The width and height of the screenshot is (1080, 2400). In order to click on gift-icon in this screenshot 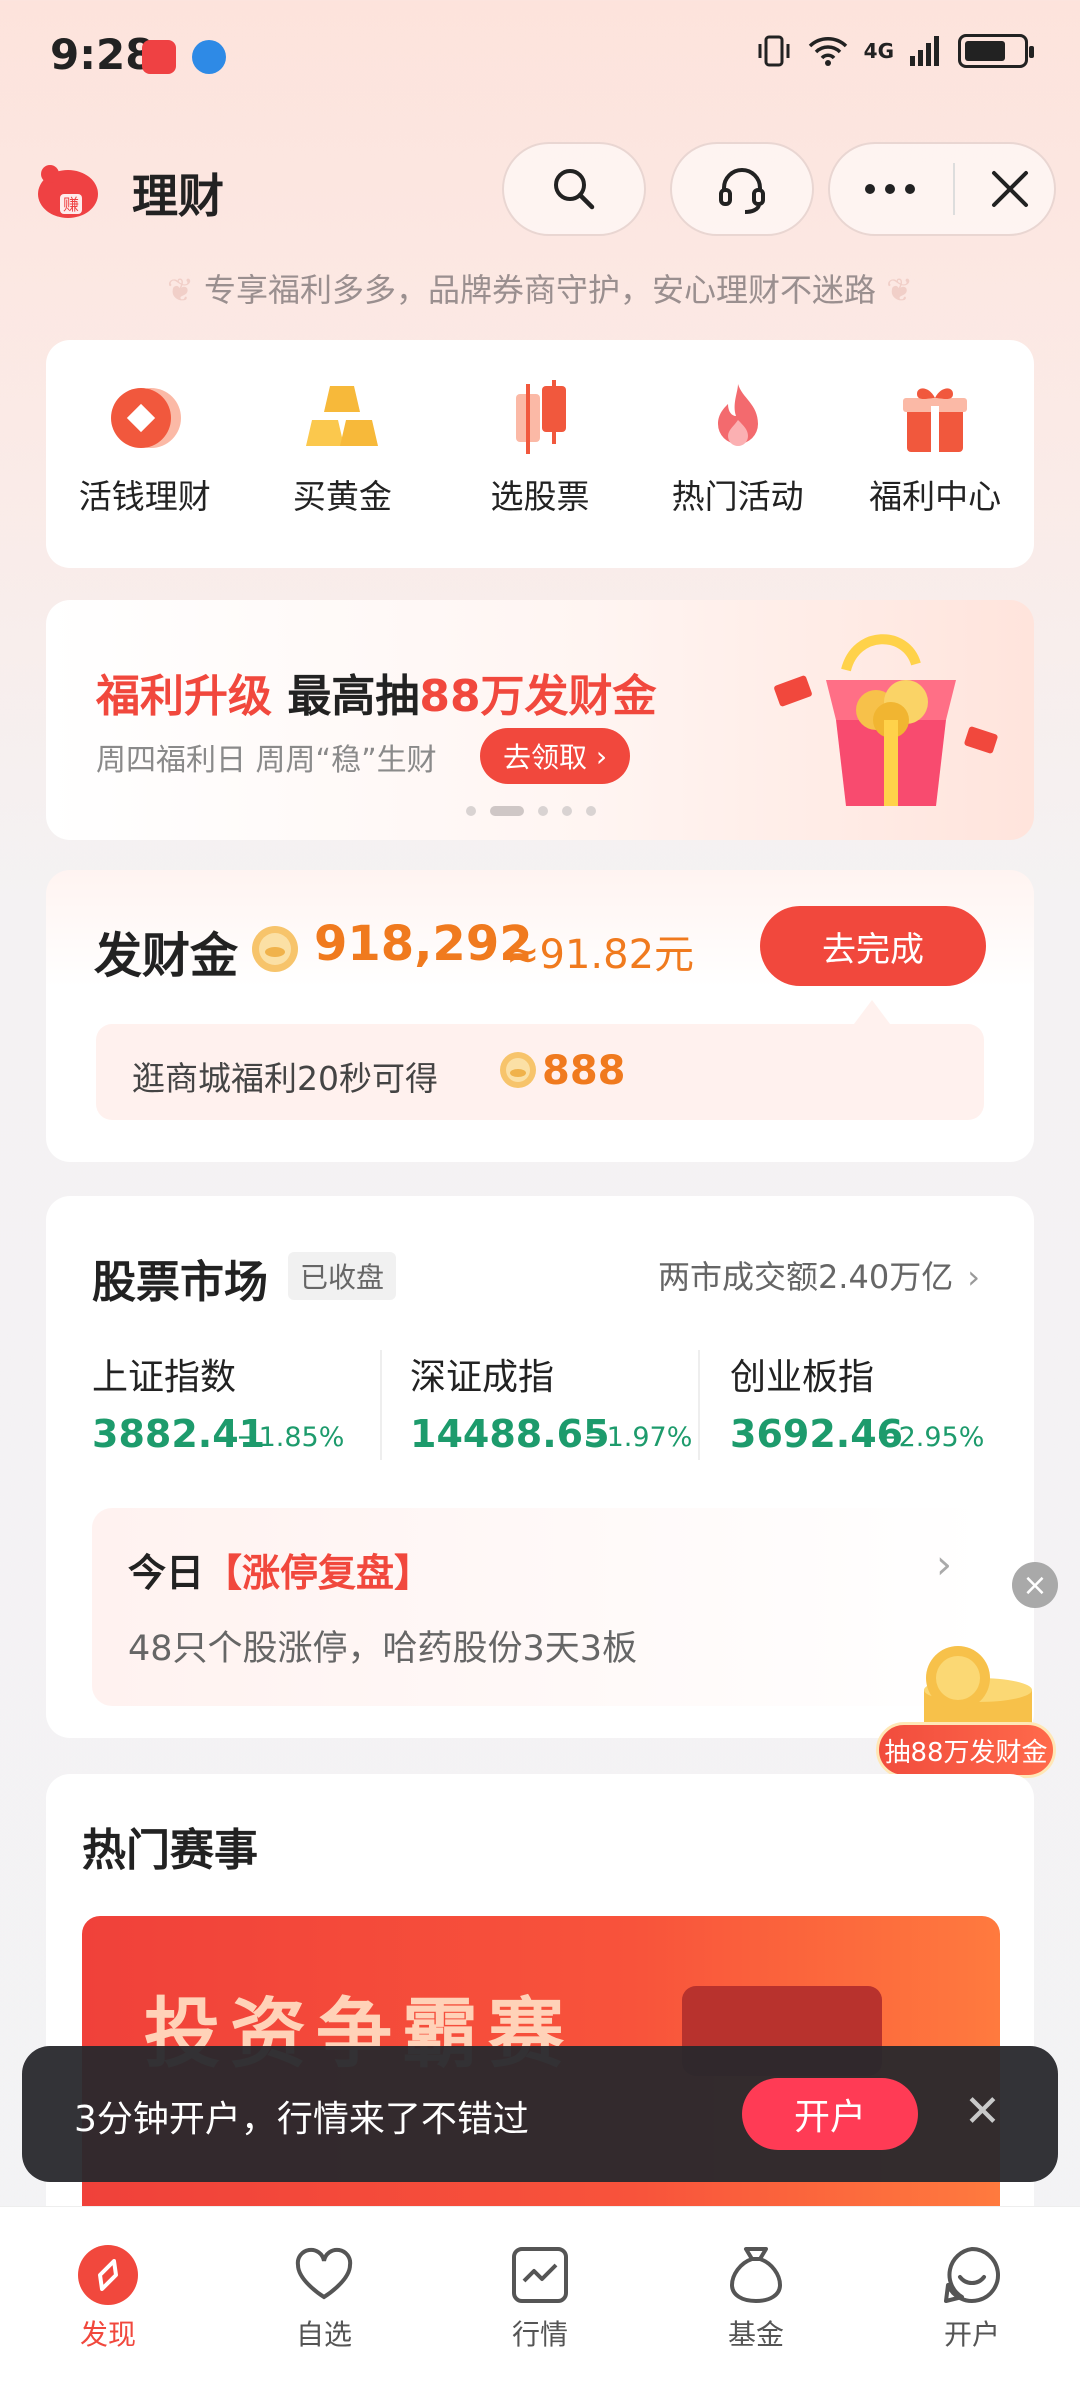, I will do `click(935, 420)`.